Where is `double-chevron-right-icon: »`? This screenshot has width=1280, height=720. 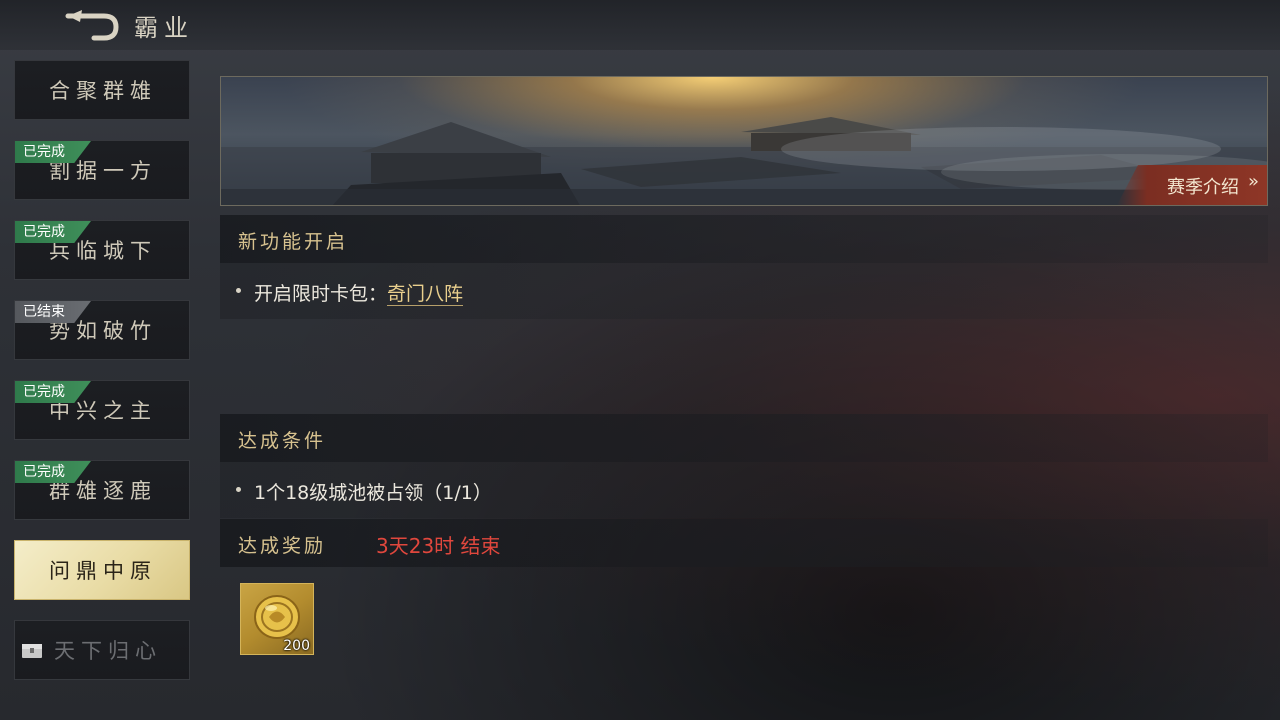 double-chevron-right-icon: » is located at coordinates (1253, 181).